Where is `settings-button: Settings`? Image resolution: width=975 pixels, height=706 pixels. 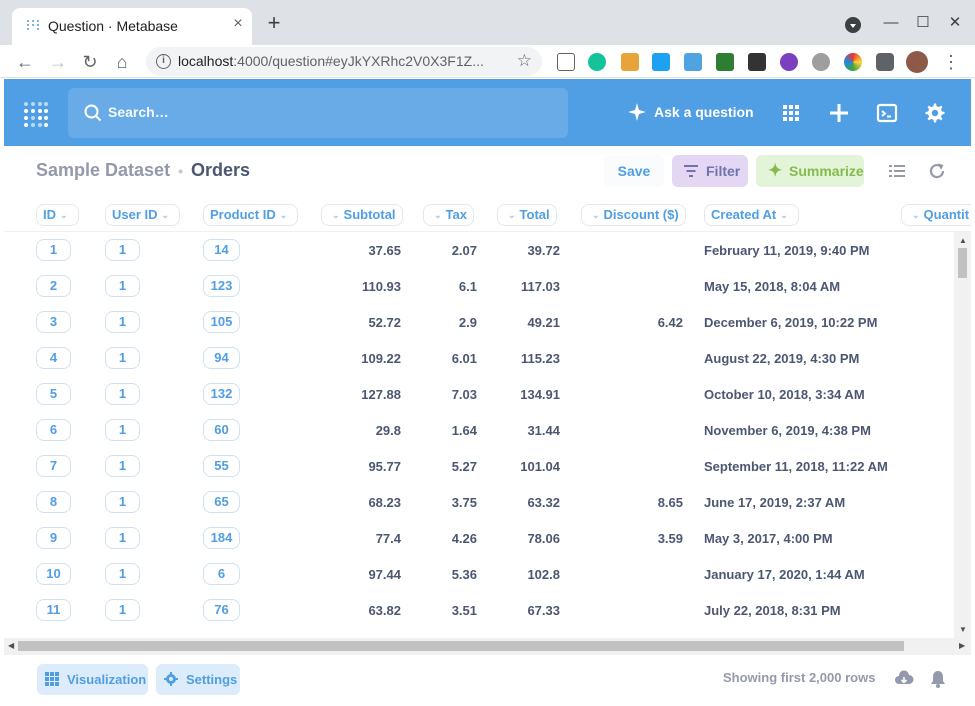
settings-button: Settings is located at coordinates (198, 679).